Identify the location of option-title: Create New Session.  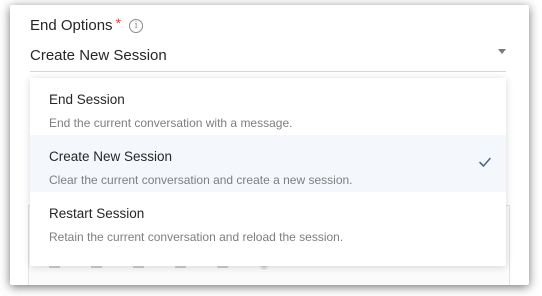
(111, 156).